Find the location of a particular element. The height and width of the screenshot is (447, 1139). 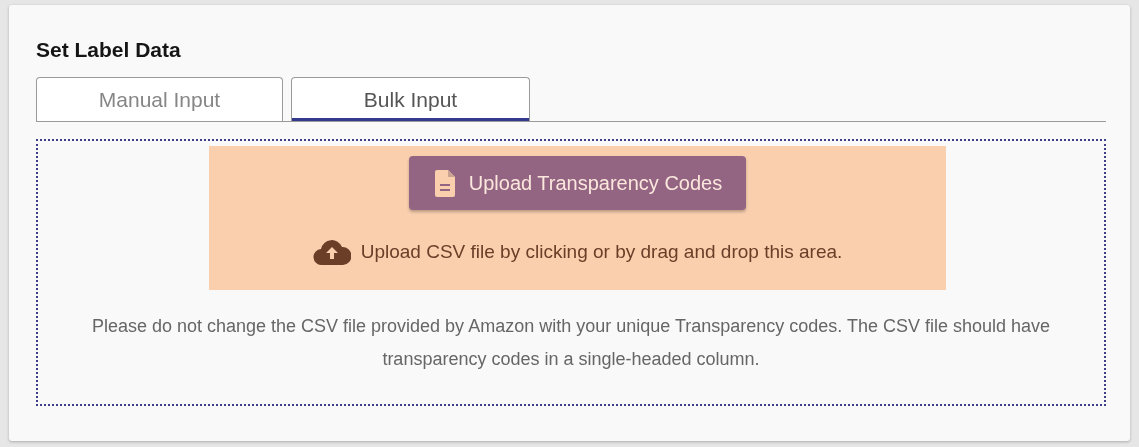

tab: Bulk Input is located at coordinates (410, 99).